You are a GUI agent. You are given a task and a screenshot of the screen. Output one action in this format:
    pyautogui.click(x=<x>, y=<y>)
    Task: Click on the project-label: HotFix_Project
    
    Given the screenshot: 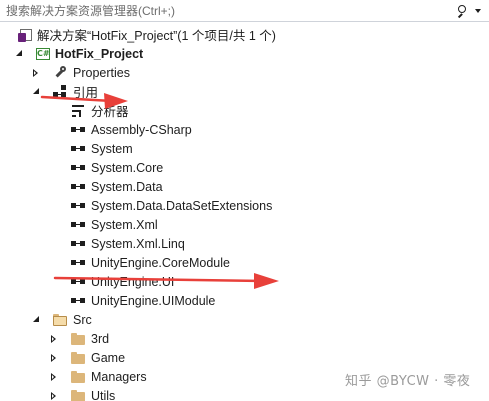 What is the action you would take?
    pyautogui.click(x=99, y=53)
    